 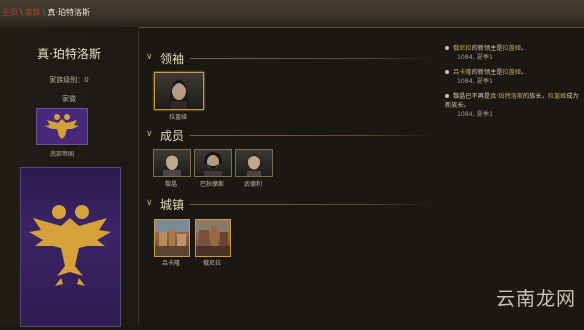 What do you see at coordinates (535, 299) in the screenshot?
I see `watermark: 云南龙网` at bounding box center [535, 299].